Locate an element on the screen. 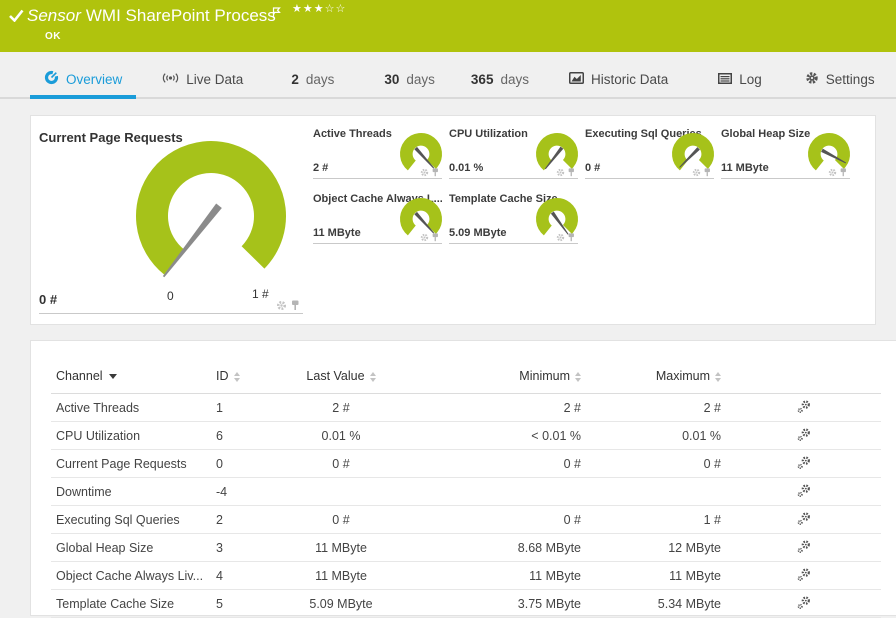  channel-maximum: 12 MByte is located at coordinates (656, 547).